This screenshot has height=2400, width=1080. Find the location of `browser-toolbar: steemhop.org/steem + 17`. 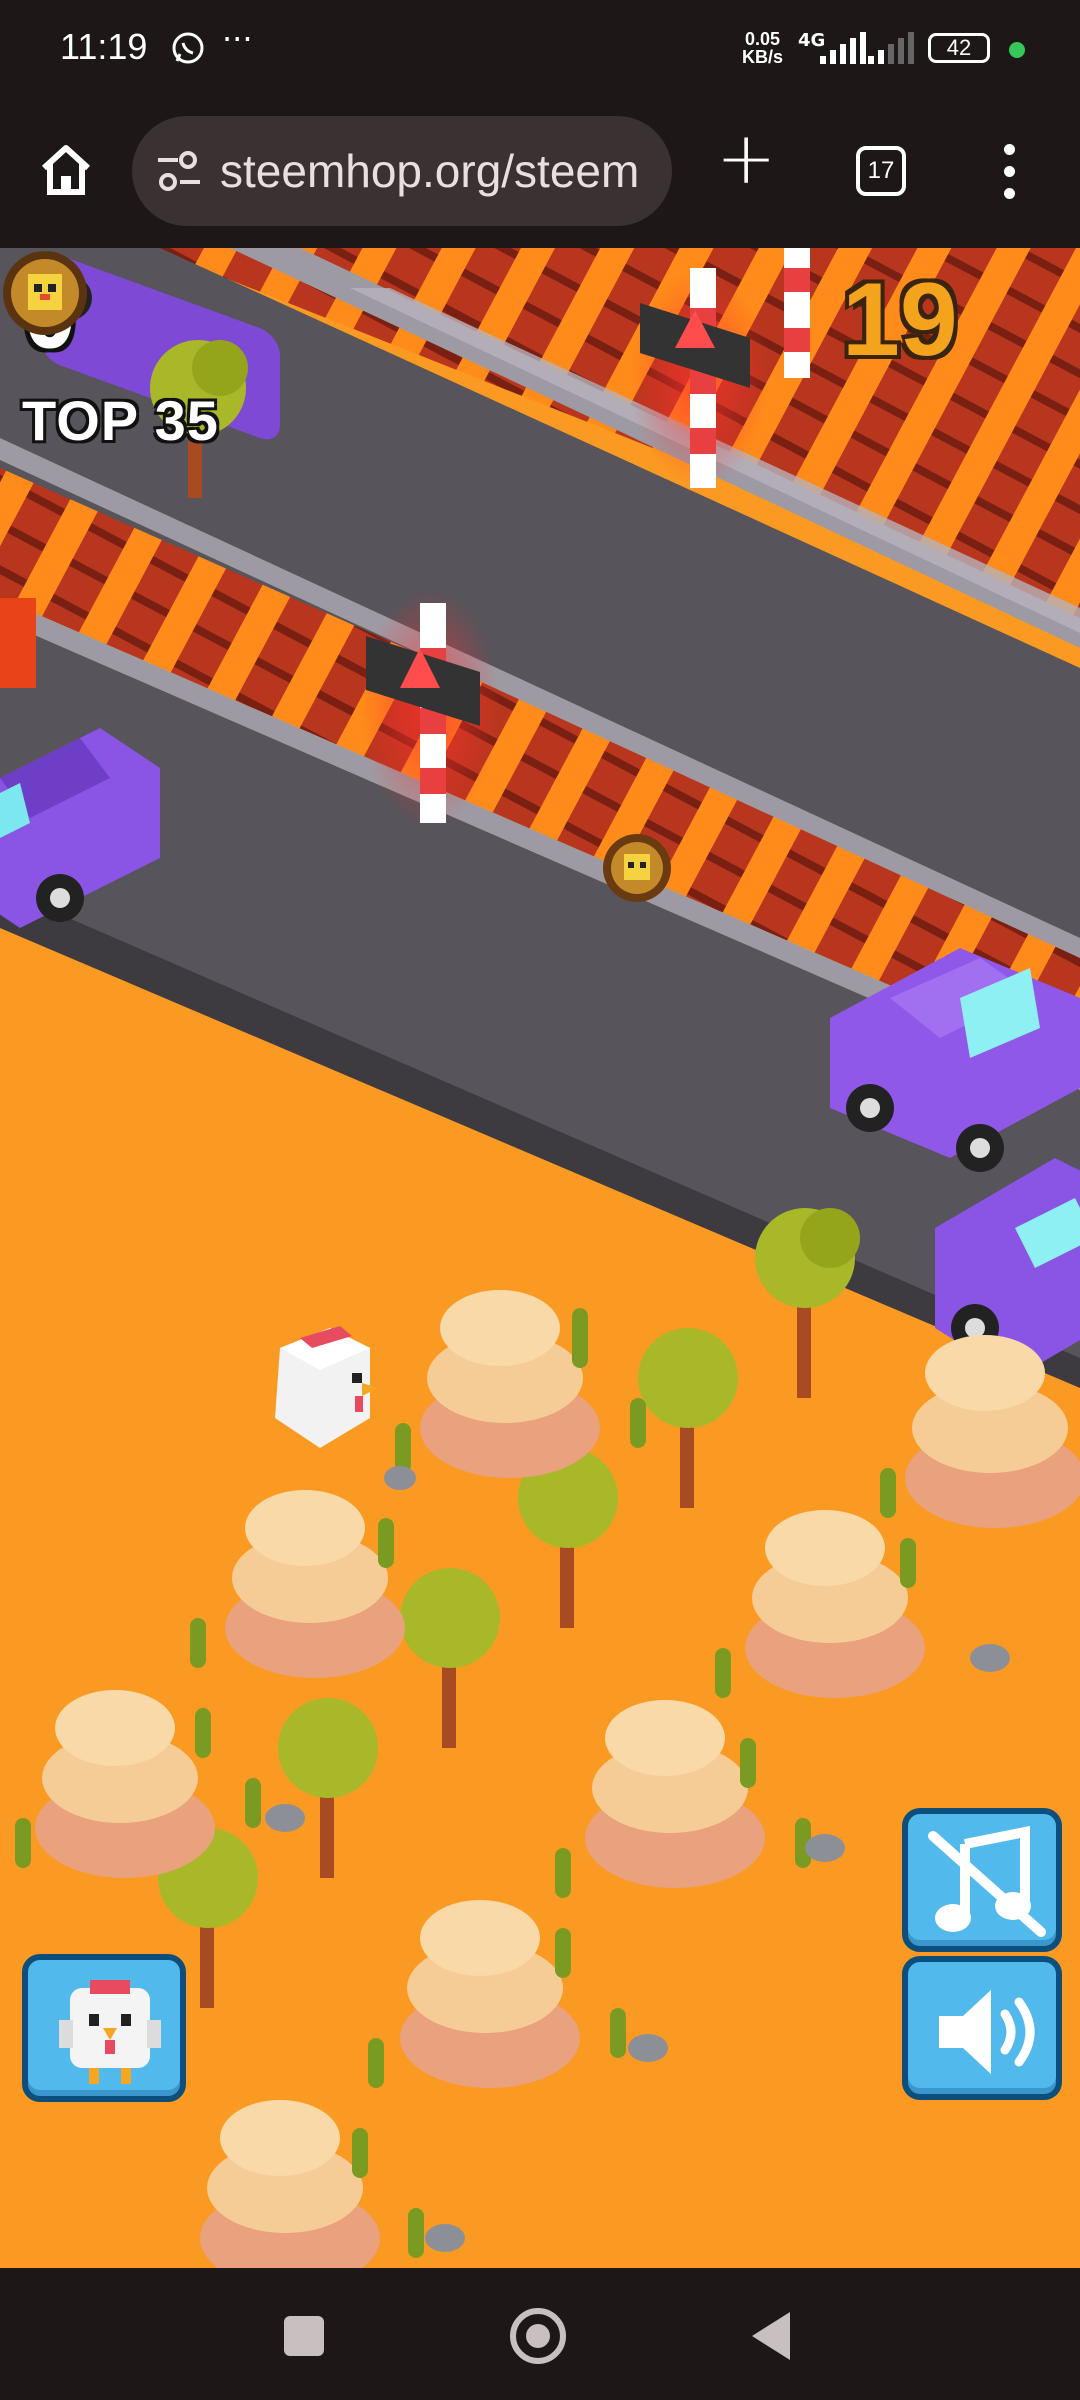

browser-toolbar: steemhop.org/steem + 17 is located at coordinates (540, 174).